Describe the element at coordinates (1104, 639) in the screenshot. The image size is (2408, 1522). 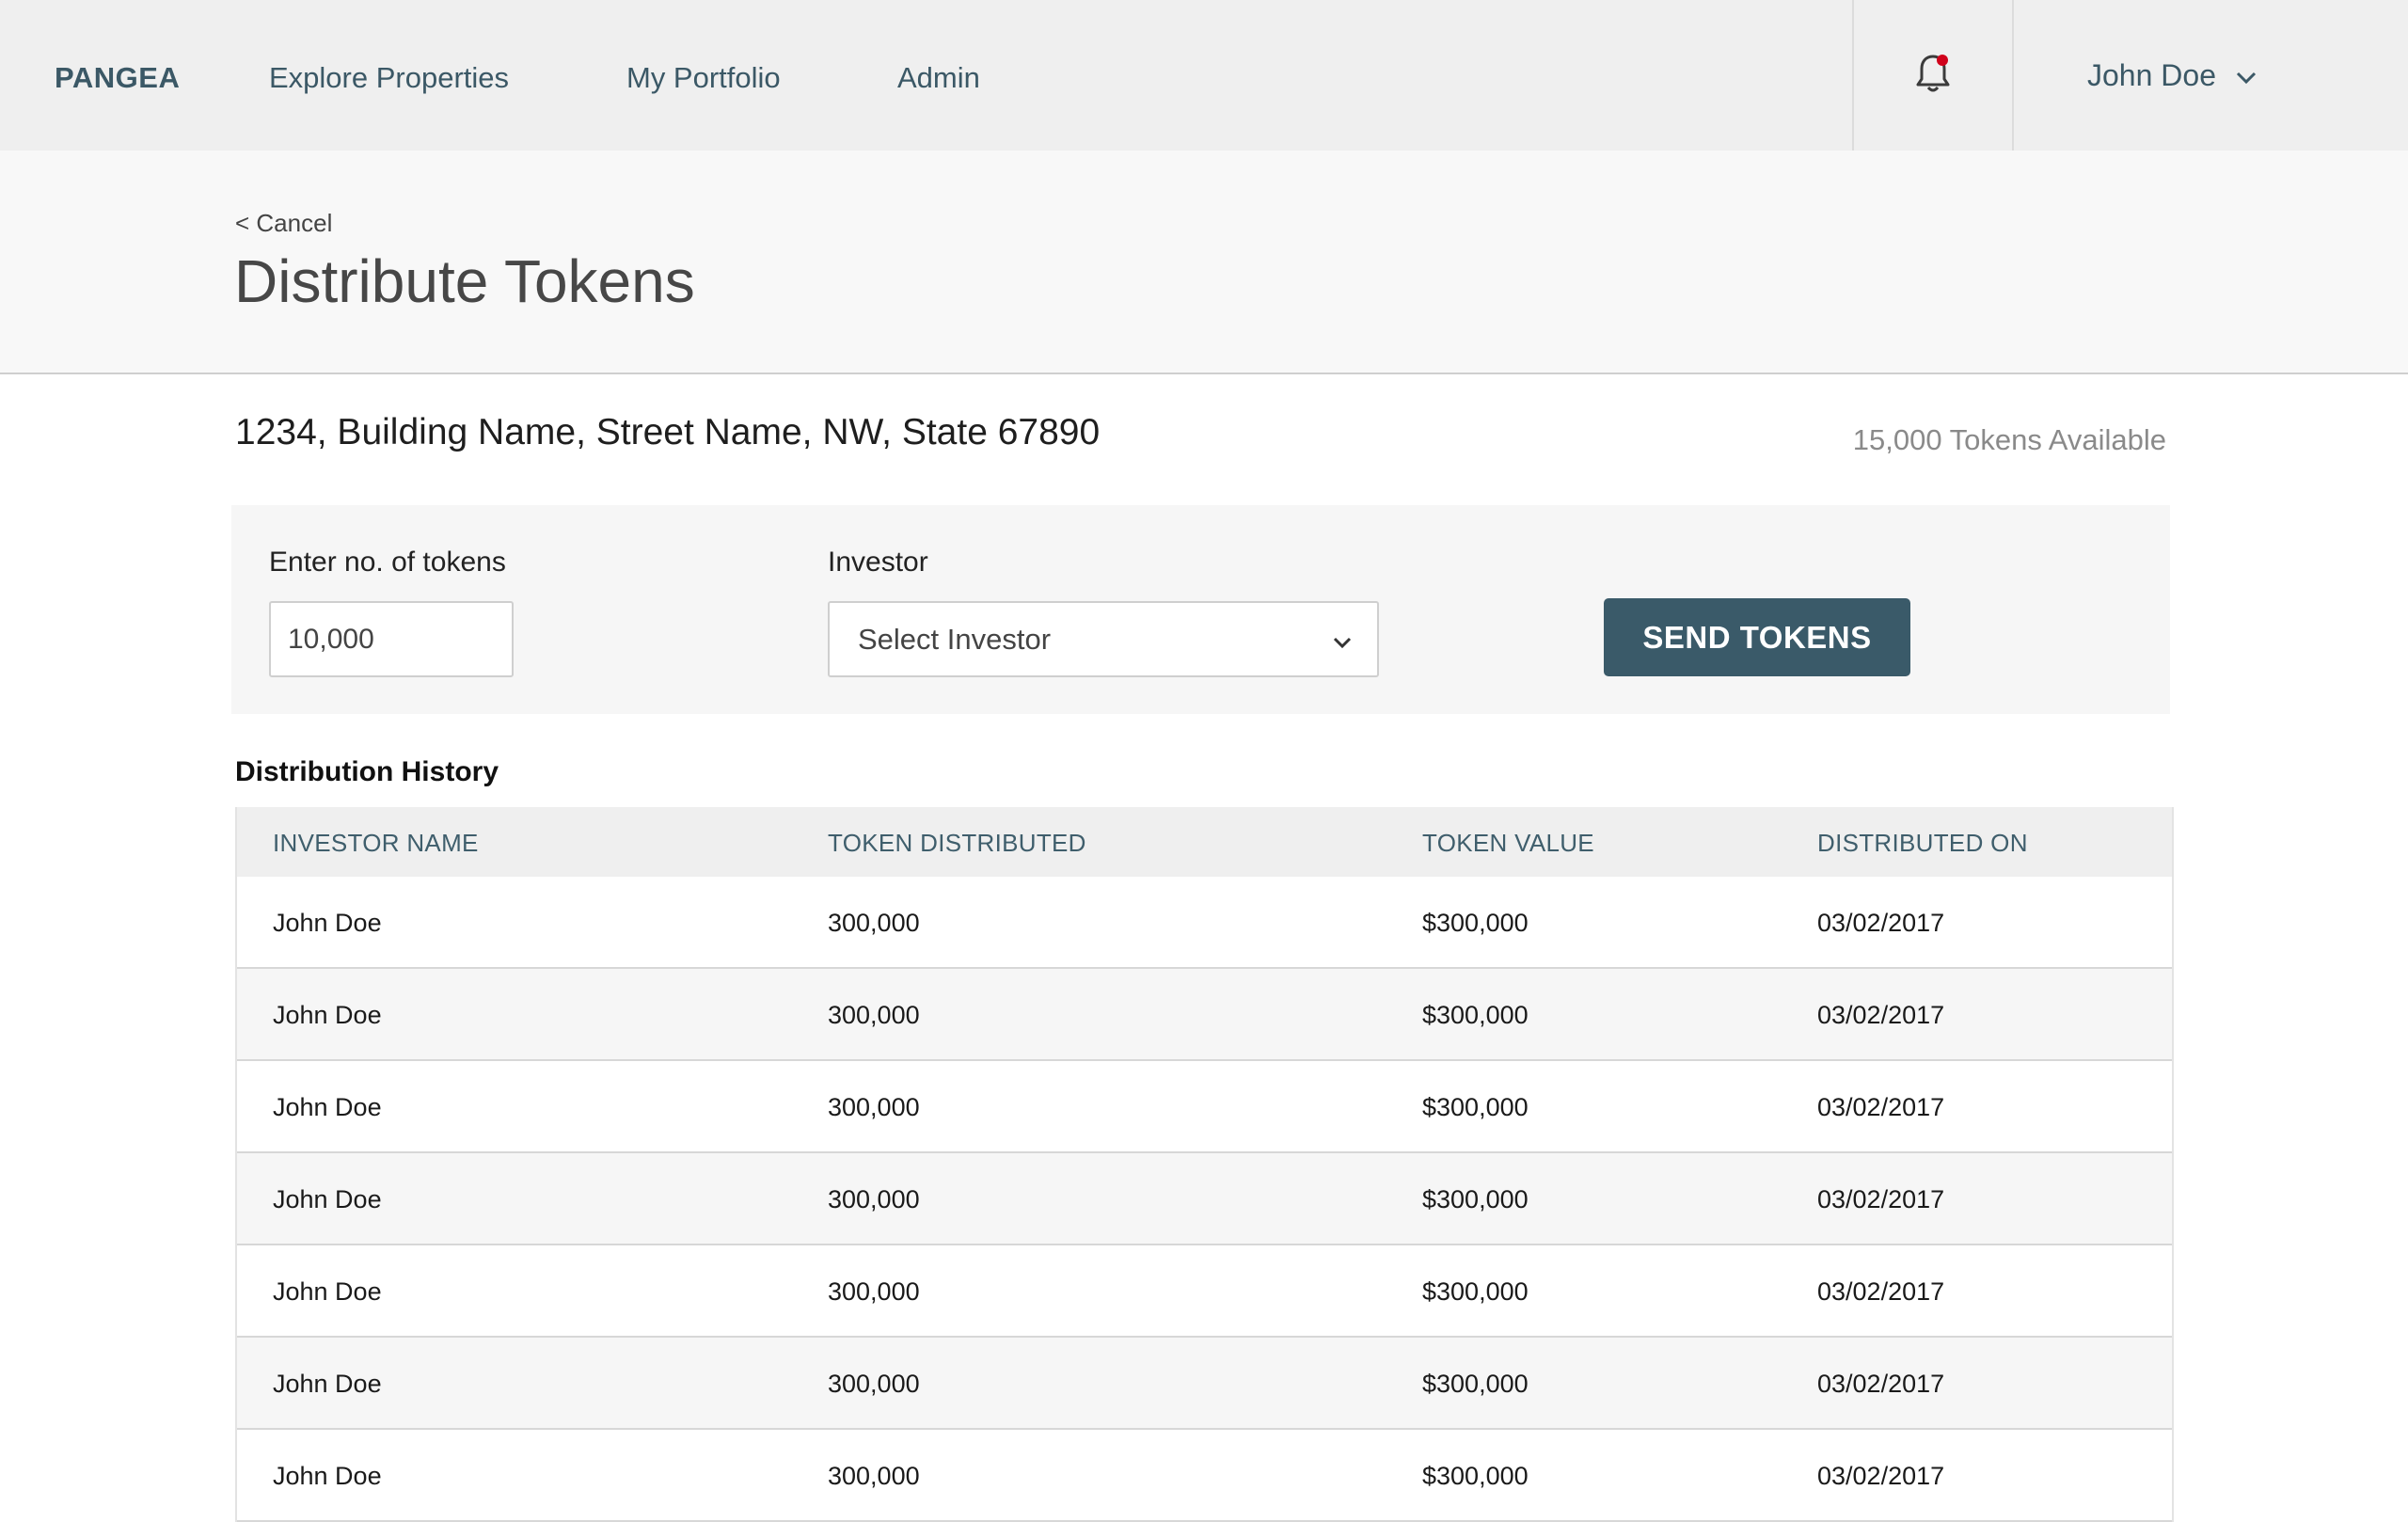
I see `investor-select: Select Investor` at that location.